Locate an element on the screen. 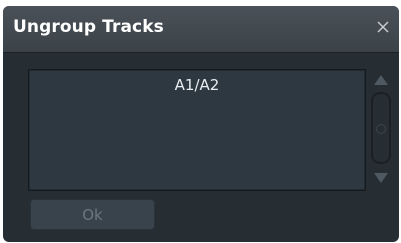 This screenshot has width=401, height=243. scrollbar-track is located at coordinates (381, 128).